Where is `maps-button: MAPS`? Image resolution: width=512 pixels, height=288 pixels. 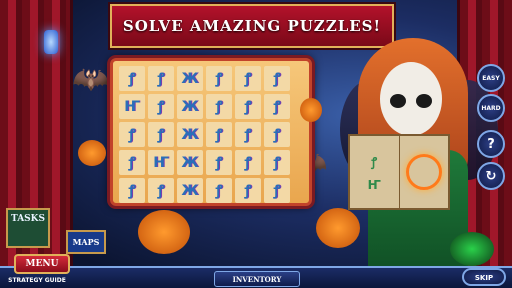
maps-button: MAPS is located at coordinates (86, 242).